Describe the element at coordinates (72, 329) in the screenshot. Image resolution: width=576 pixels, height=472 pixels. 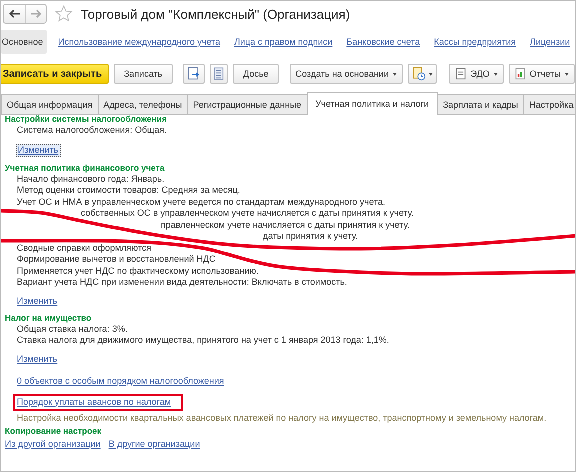
I see `info-text: Общая ставка налога: 3%.` at that location.